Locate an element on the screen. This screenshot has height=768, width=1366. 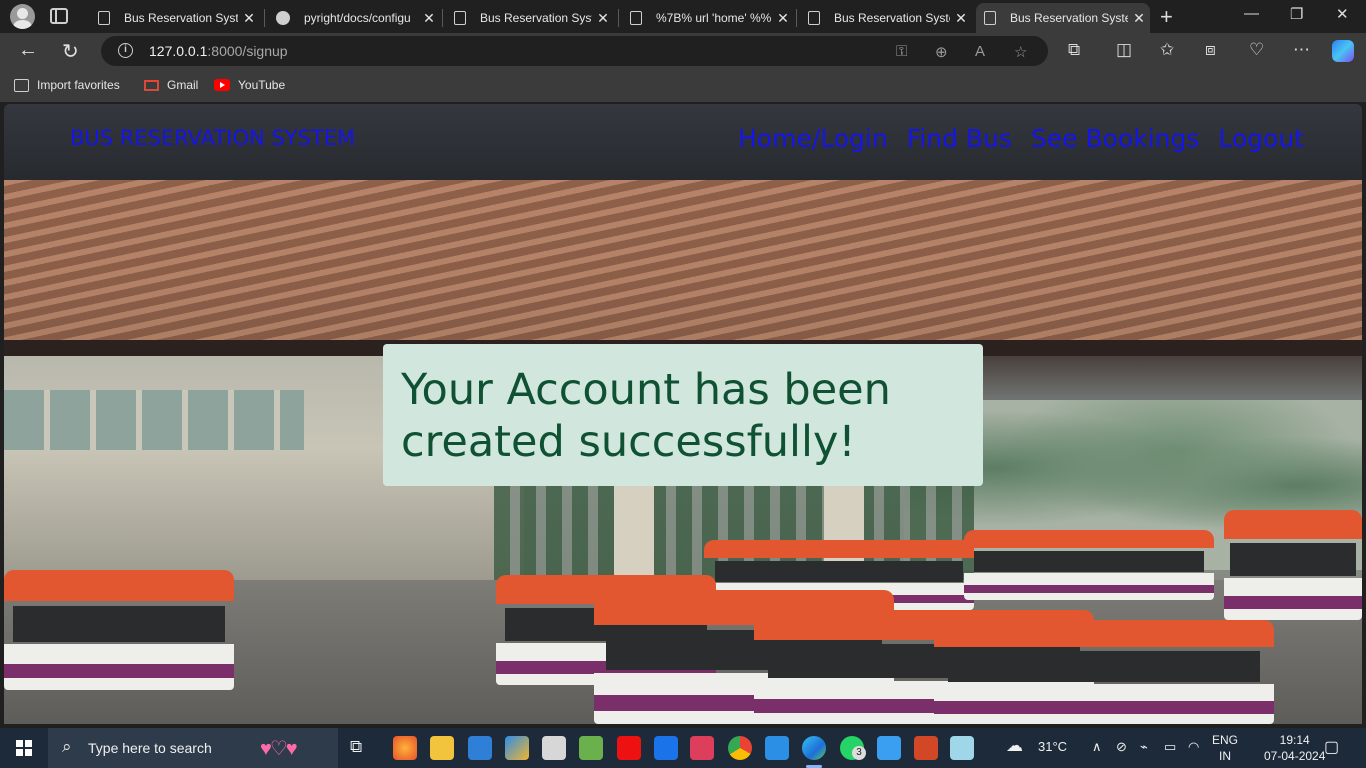
close-window-icon: ✕ is located at coordinates (1342, 14).